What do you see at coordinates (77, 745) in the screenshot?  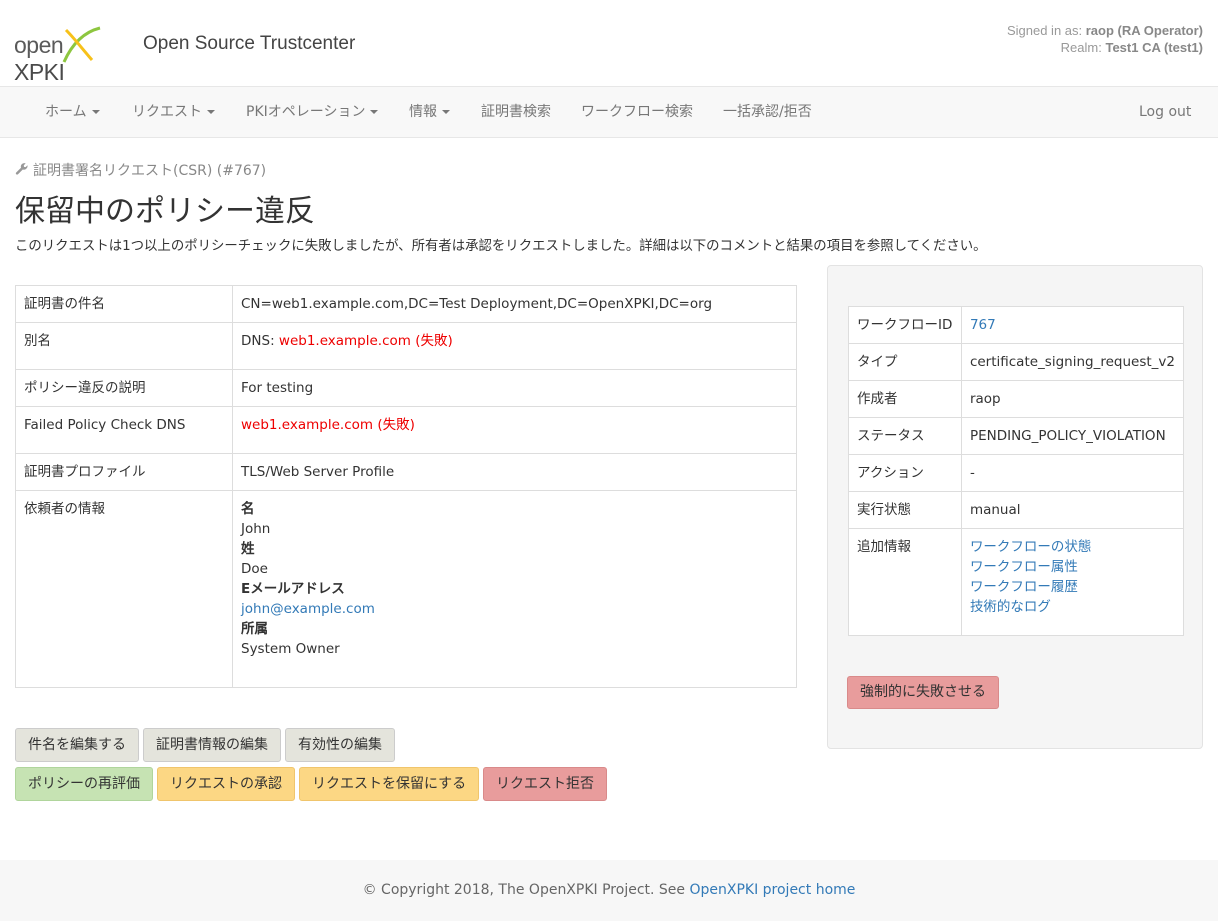 I see `edit-subject-button: 件名を編集する` at bounding box center [77, 745].